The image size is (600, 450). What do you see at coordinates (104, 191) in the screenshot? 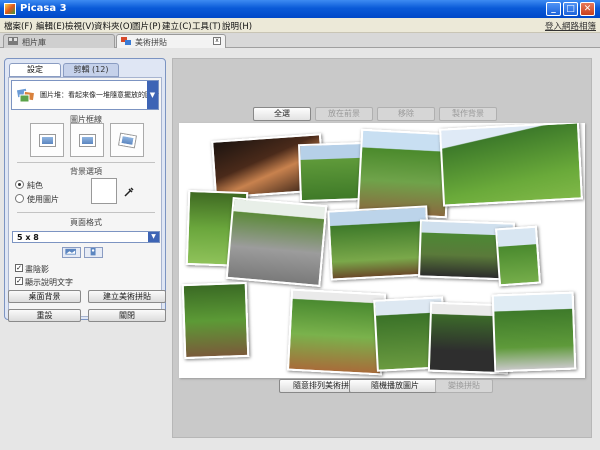
I see `background-color-swatch` at bounding box center [104, 191].